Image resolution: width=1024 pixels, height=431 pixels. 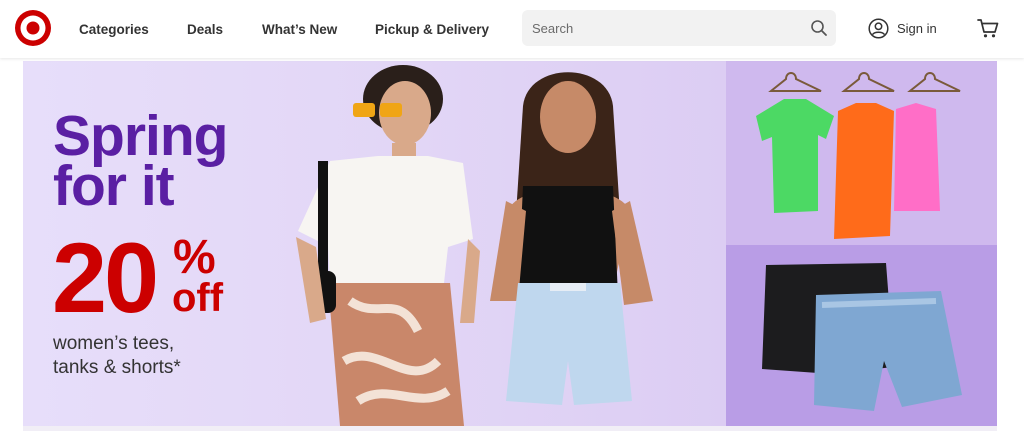 I want to click on search-bar, so click(x=679, y=28).